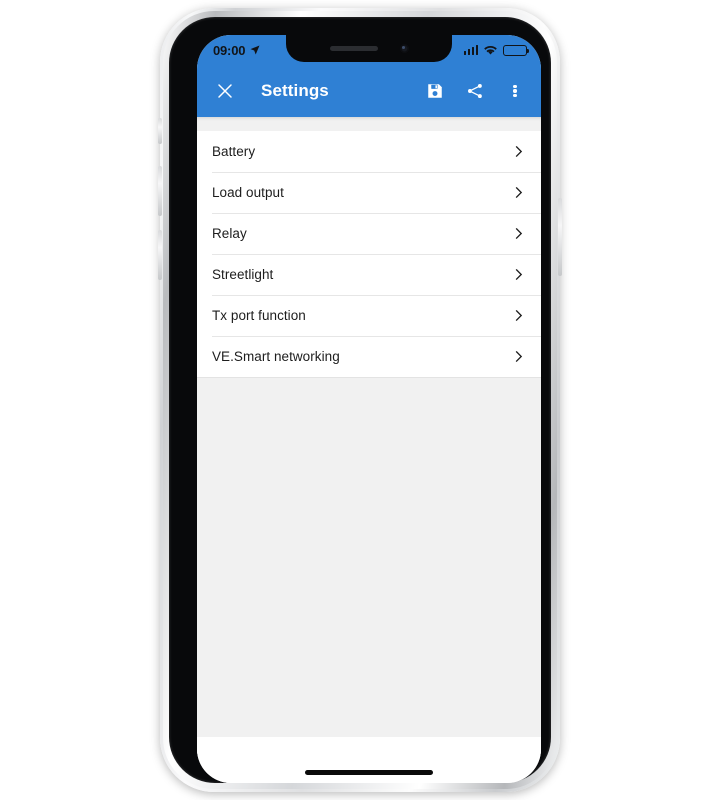  I want to click on settings-item-label: Battery, so click(234, 151).